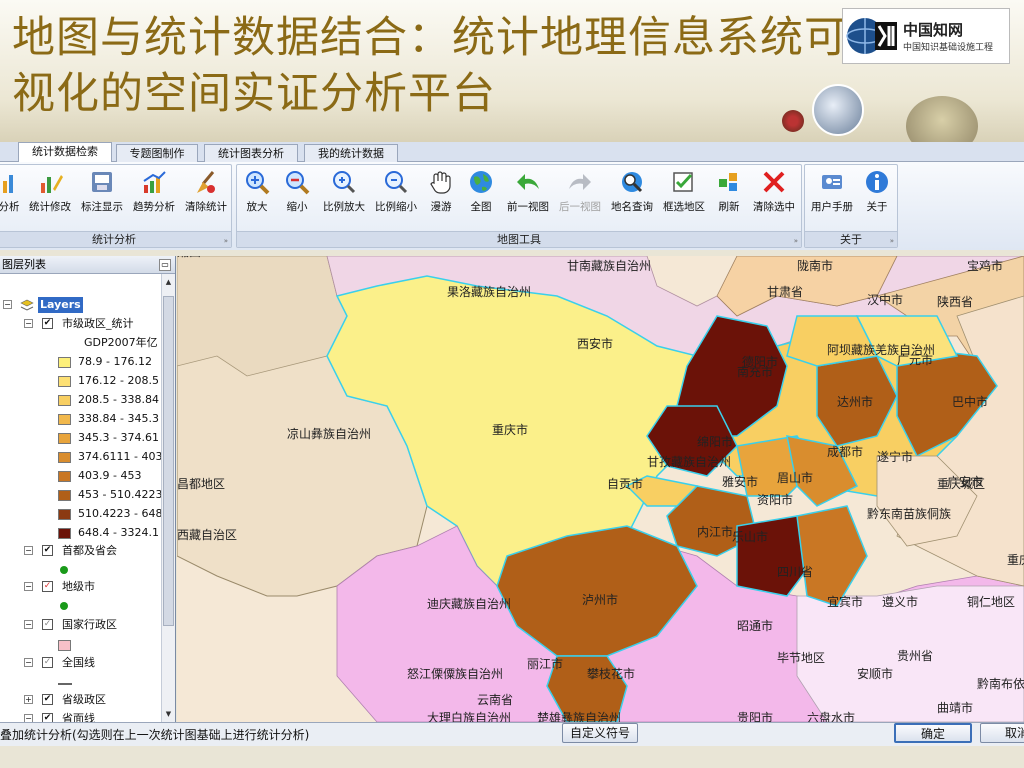 The image size is (1024, 768). Describe the element at coordinates (760, 361) in the screenshot. I see `map-region-label: 德阳市` at that location.